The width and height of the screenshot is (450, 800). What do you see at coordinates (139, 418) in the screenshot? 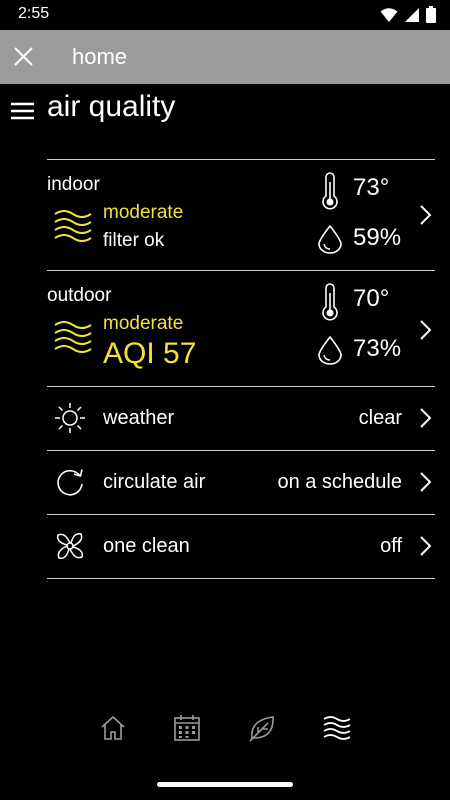
I see `weather-label: weather` at bounding box center [139, 418].